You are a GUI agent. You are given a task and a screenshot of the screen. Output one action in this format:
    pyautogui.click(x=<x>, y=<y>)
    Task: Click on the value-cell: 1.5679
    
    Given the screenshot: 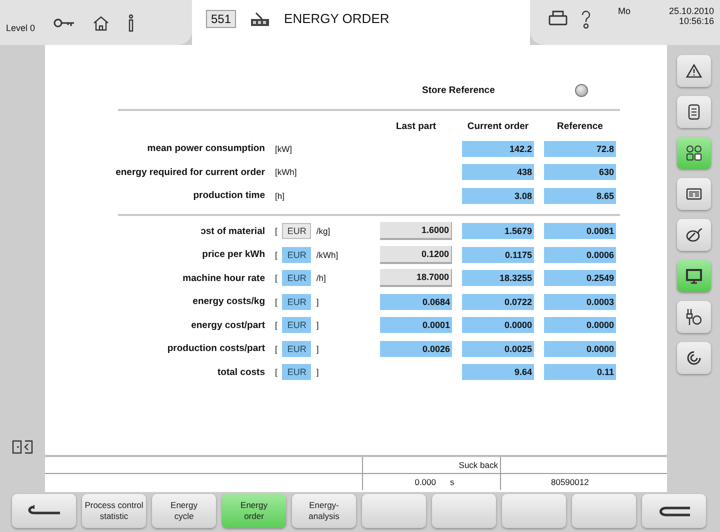 What is the action you would take?
    pyautogui.click(x=498, y=231)
    